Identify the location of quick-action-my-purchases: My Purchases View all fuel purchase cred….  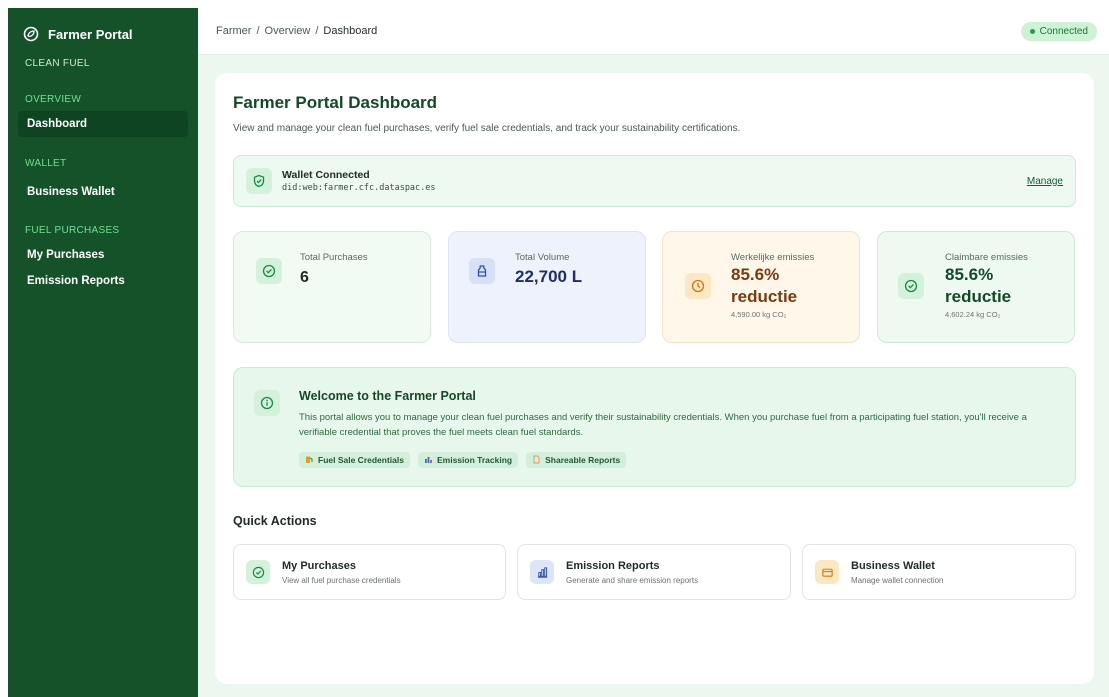
(369, 572).